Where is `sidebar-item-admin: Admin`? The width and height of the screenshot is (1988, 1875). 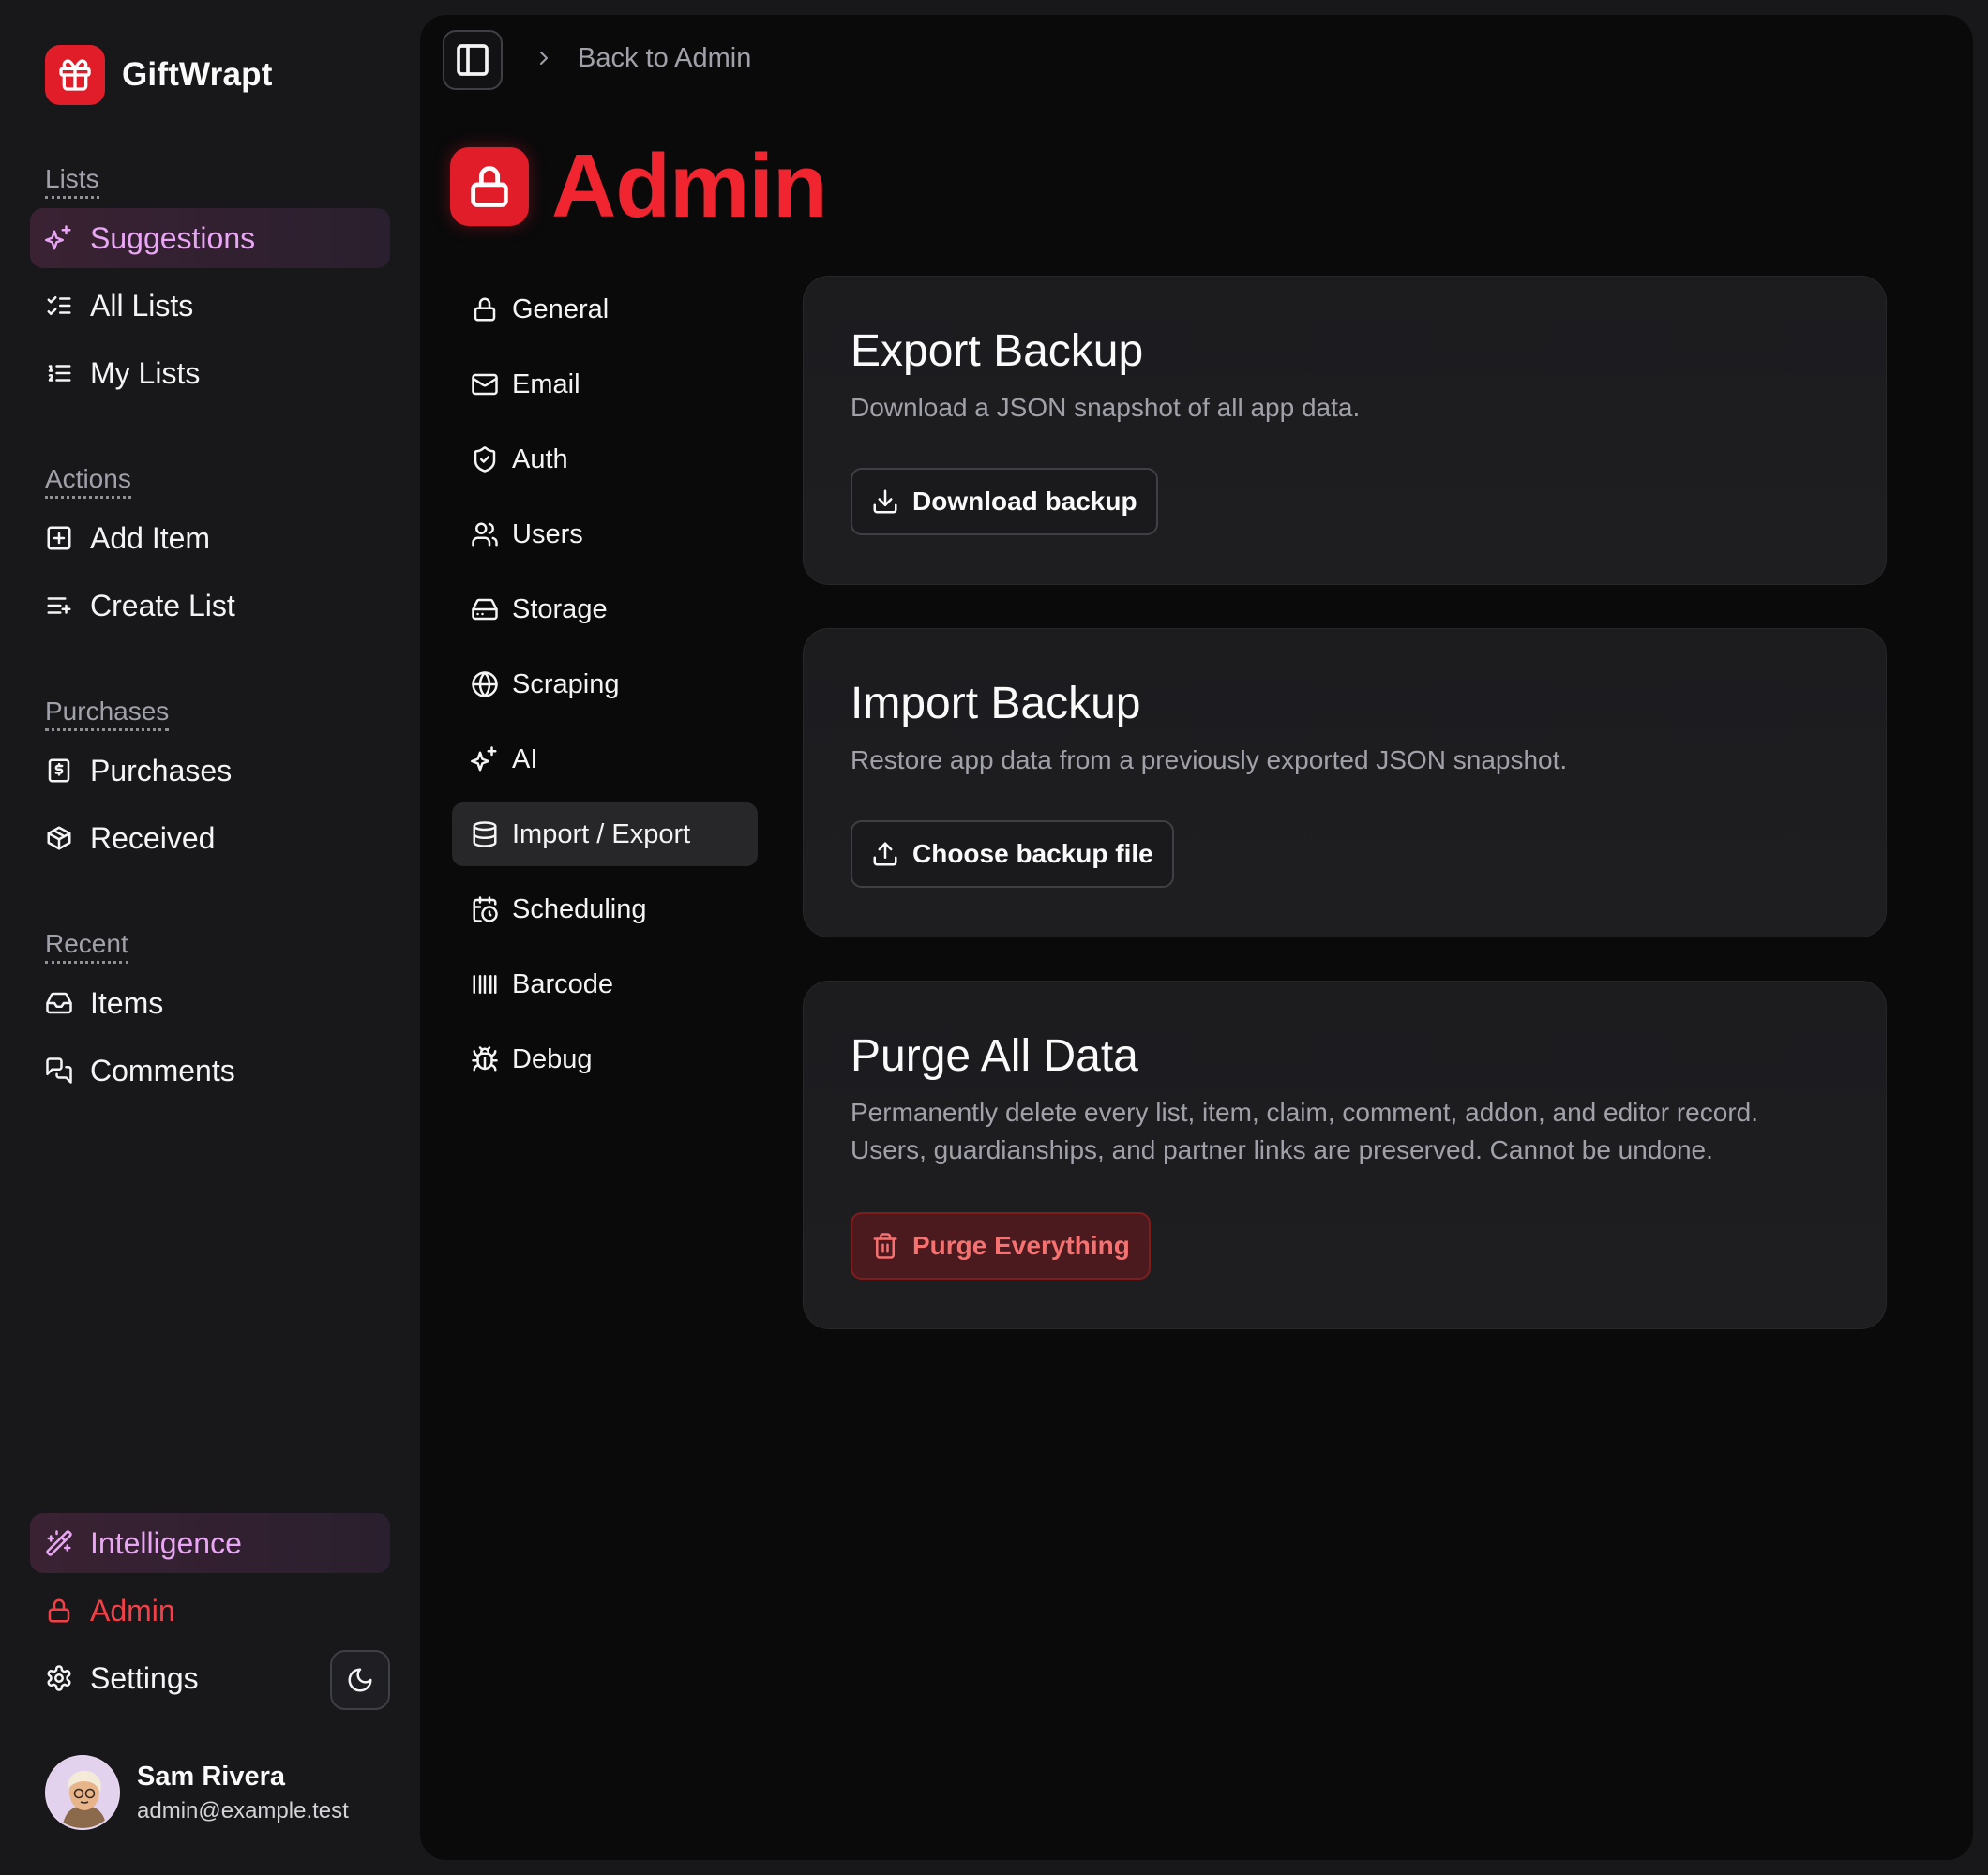
sidebar-item-admin: Admin is located at coordinates (210, 1611).